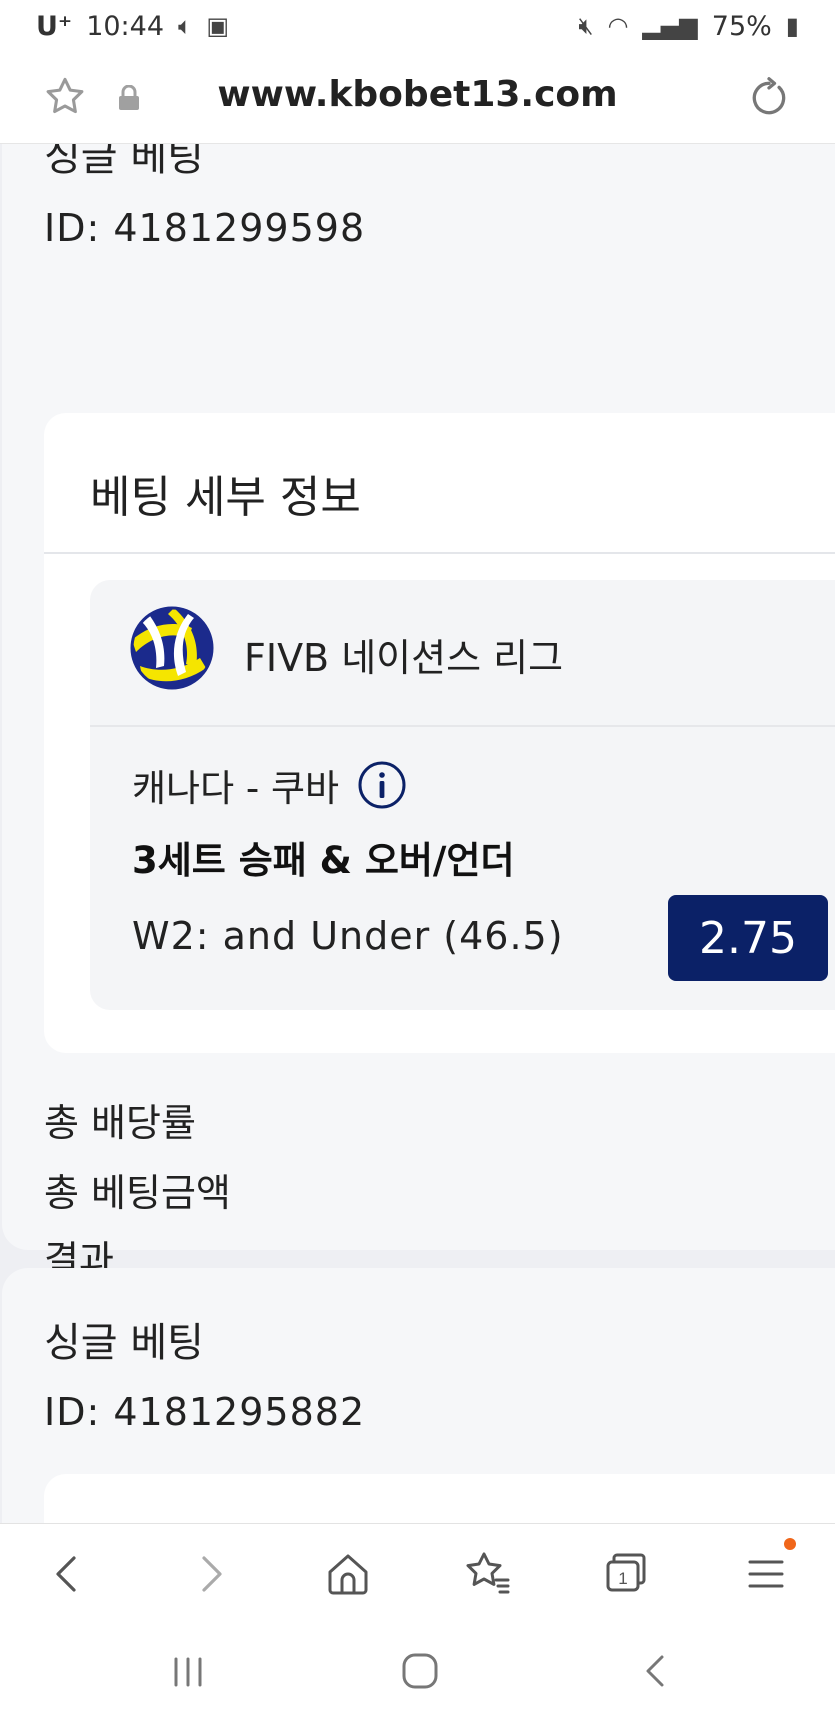 Image resolution: width=835 pixels, height=1717 pixels. I want to click on clock: 10:44, so click(125, 26).